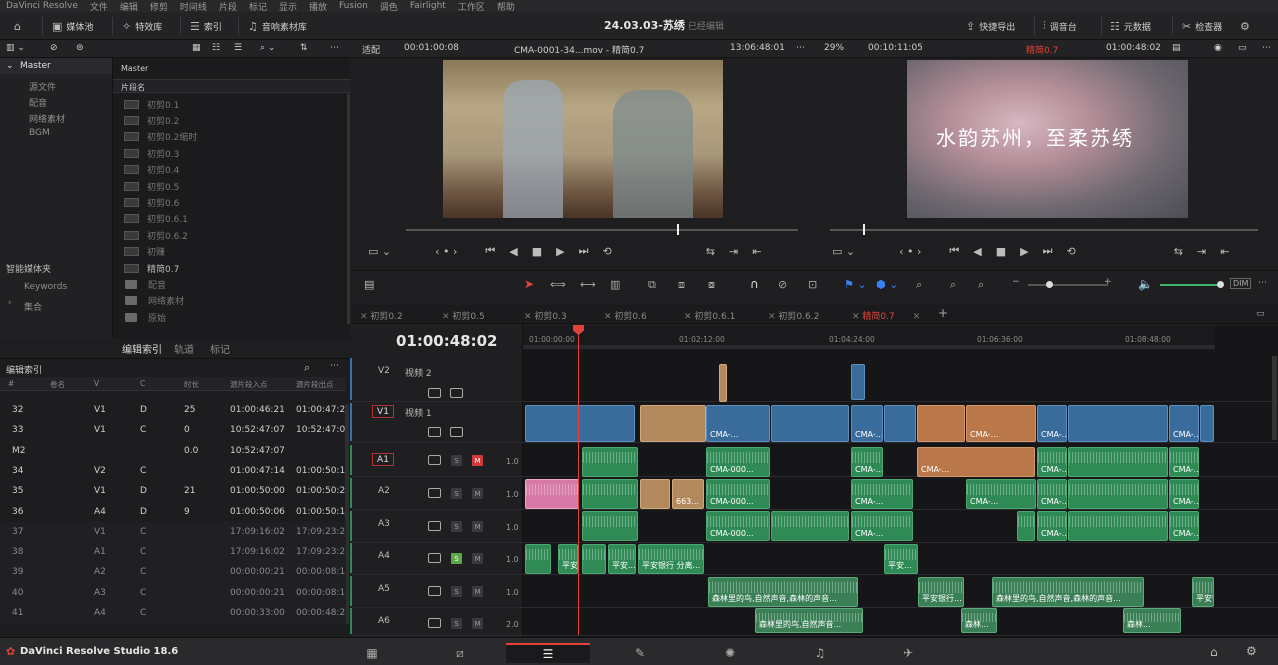 This screenshot has height=665, width=1278. What do you see at coordinates (17, 26) in the screenshot?
I see `layout-toggle-button: ⌂` at bounding box center [17, 26].